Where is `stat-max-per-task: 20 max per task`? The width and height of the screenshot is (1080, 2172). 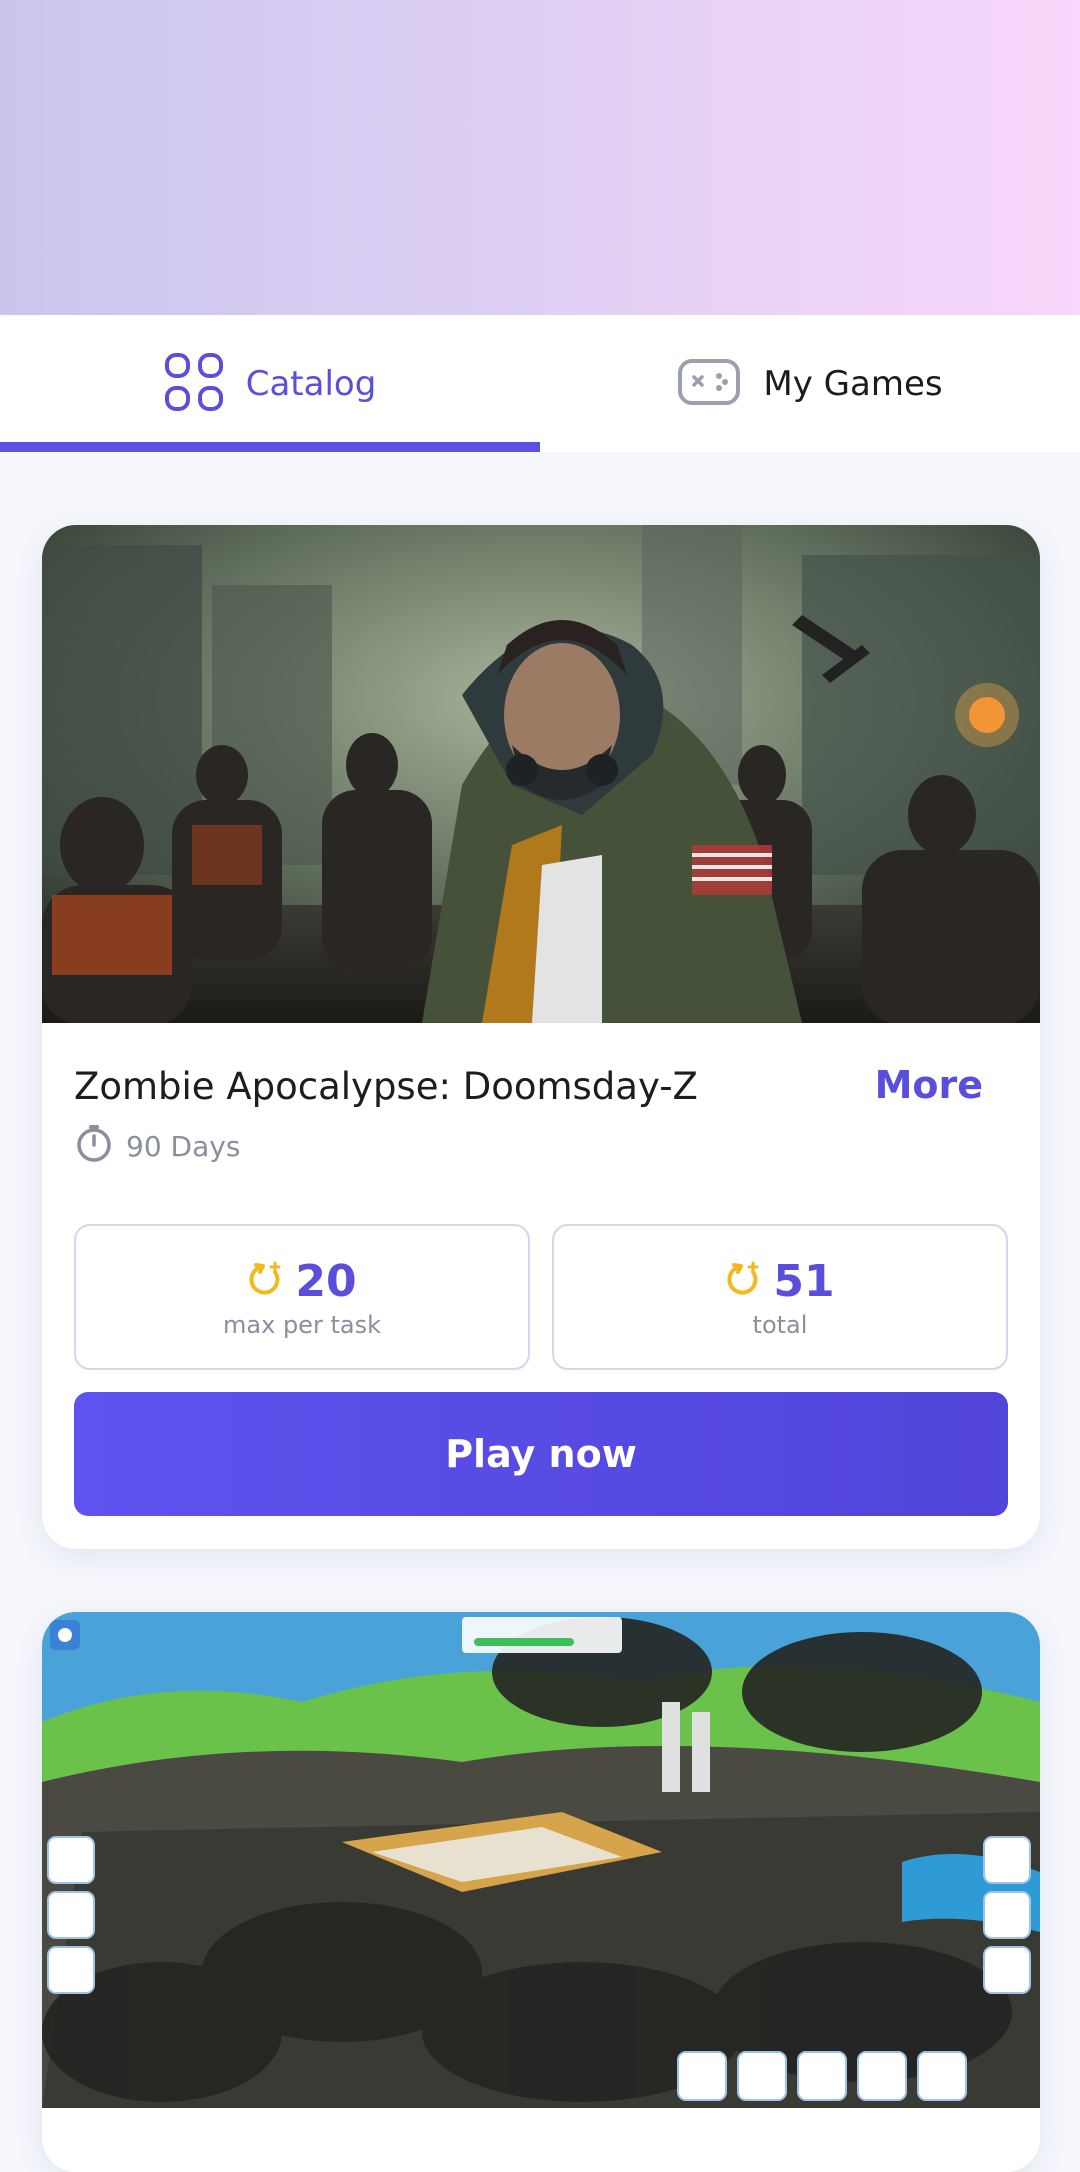 stat-max-per-task: 20 max per task is located at coordinates (302, 1297).